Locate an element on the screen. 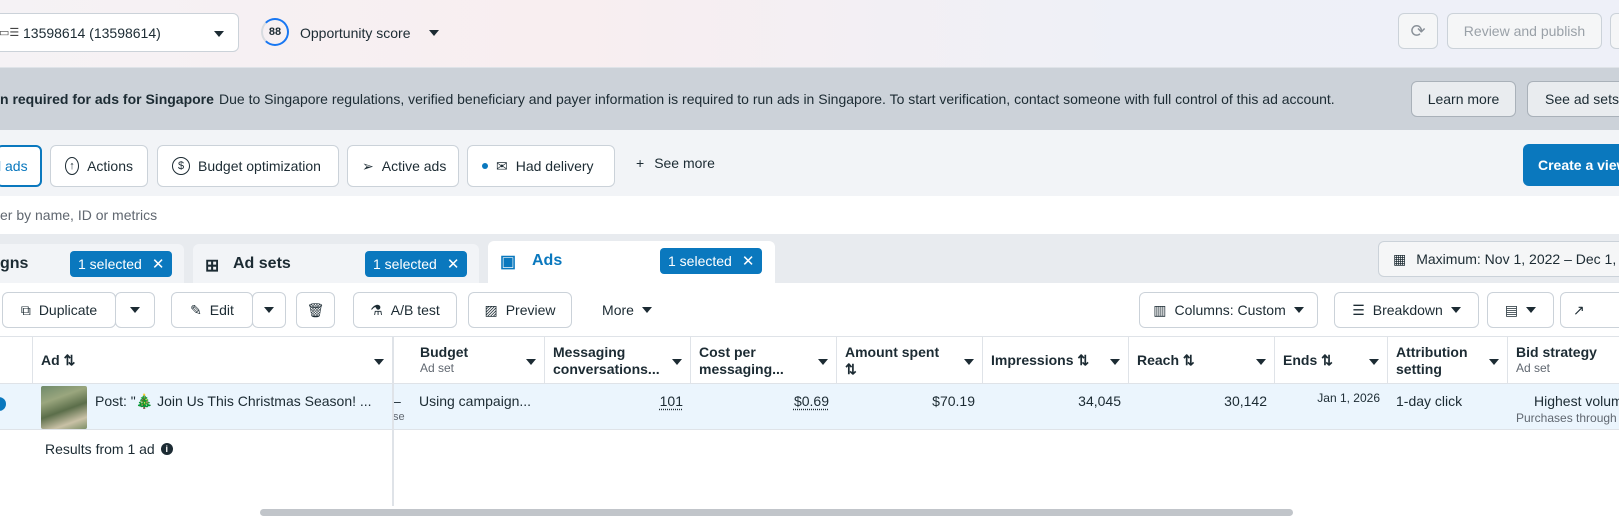  preview-button: ▨ Preview is located at coordinates (520, 310).